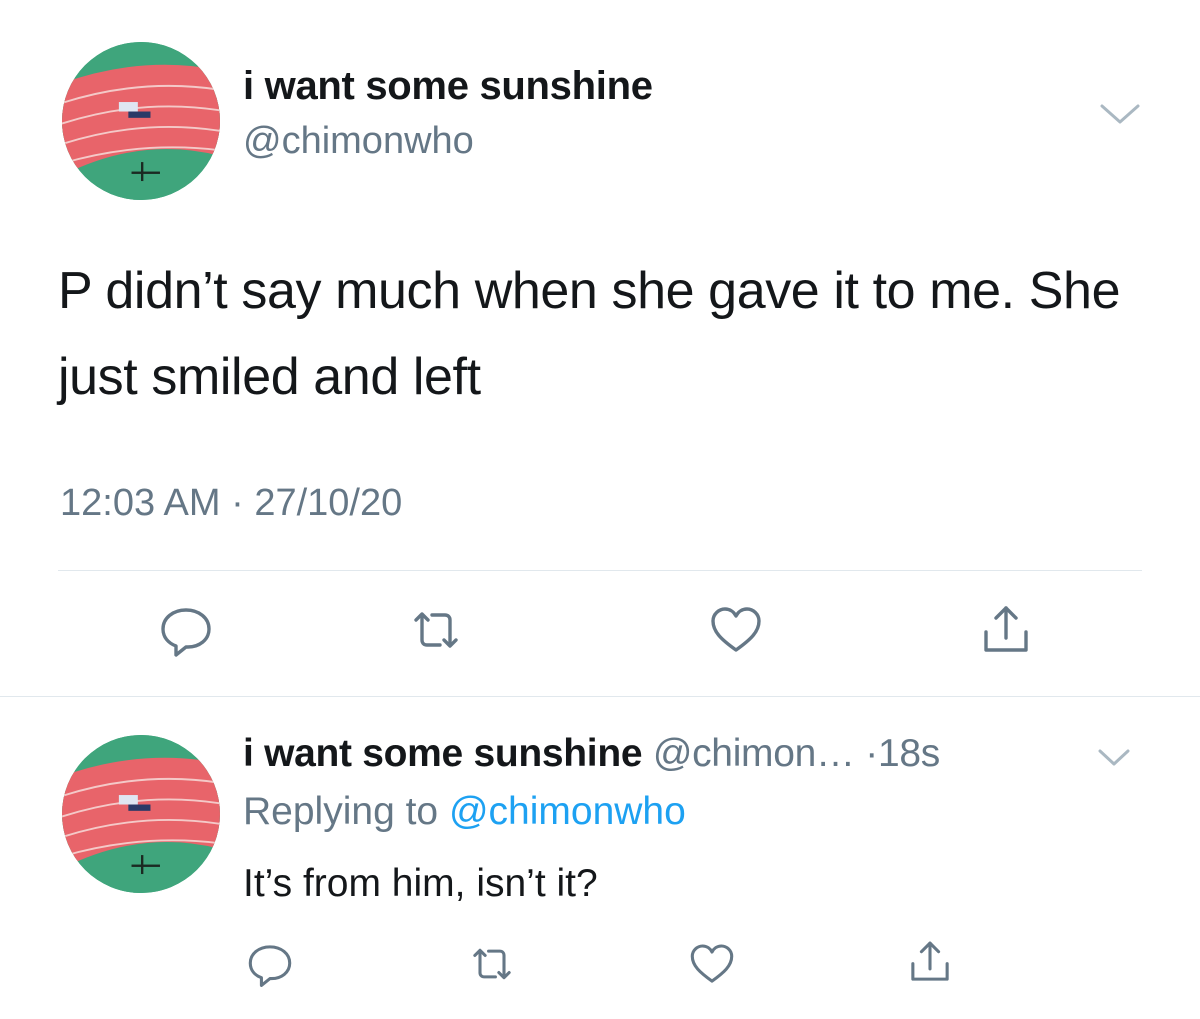  I want to click on reply-header: i want some sunshine @chimon… ·18s, so click(591, 754).